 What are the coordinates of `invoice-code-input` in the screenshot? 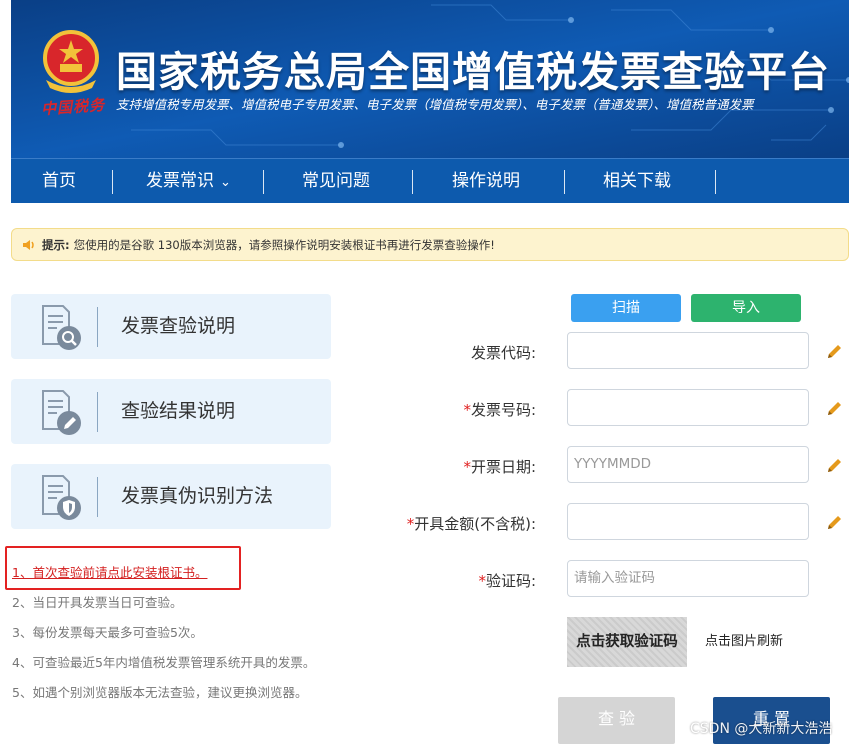 It's located at (688, 350).